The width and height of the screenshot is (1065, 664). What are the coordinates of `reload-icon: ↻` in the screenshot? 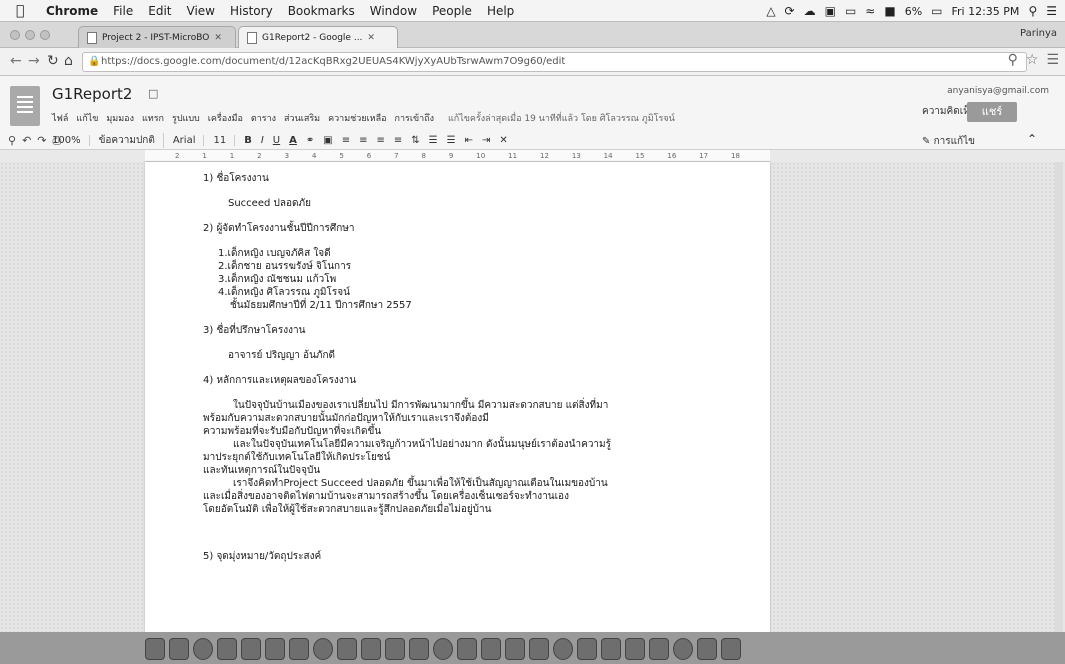 It's located at (53, 61).